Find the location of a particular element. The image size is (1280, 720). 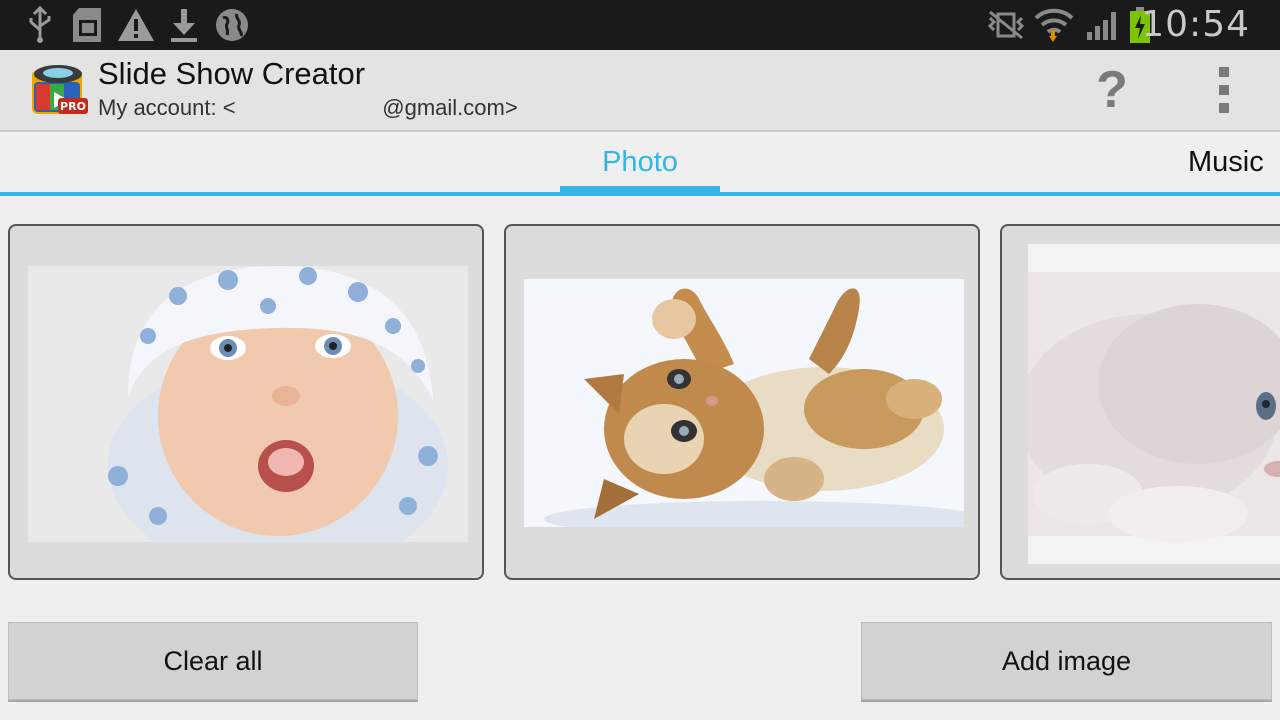

tab-bar: Photo Music is located at coordinates (640, 164).